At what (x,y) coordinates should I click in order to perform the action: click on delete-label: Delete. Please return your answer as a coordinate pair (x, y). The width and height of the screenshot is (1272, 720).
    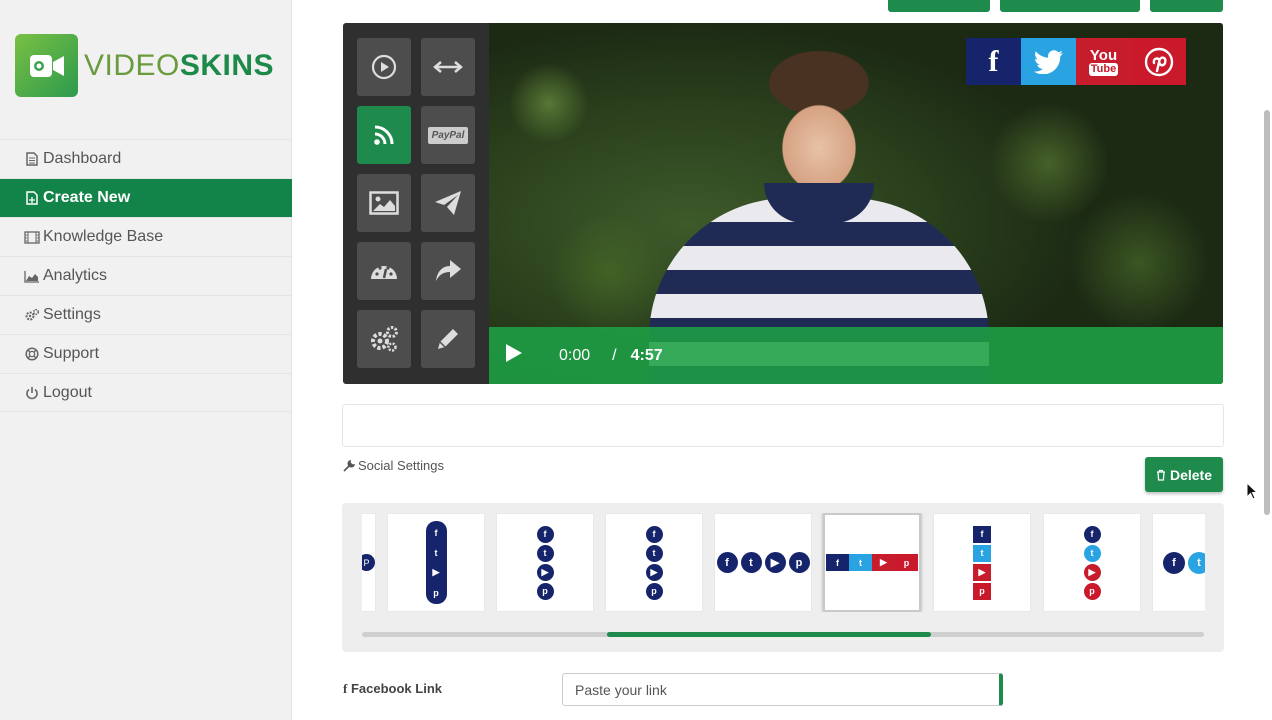
    Looking at the image, I should click on (1191, 474).